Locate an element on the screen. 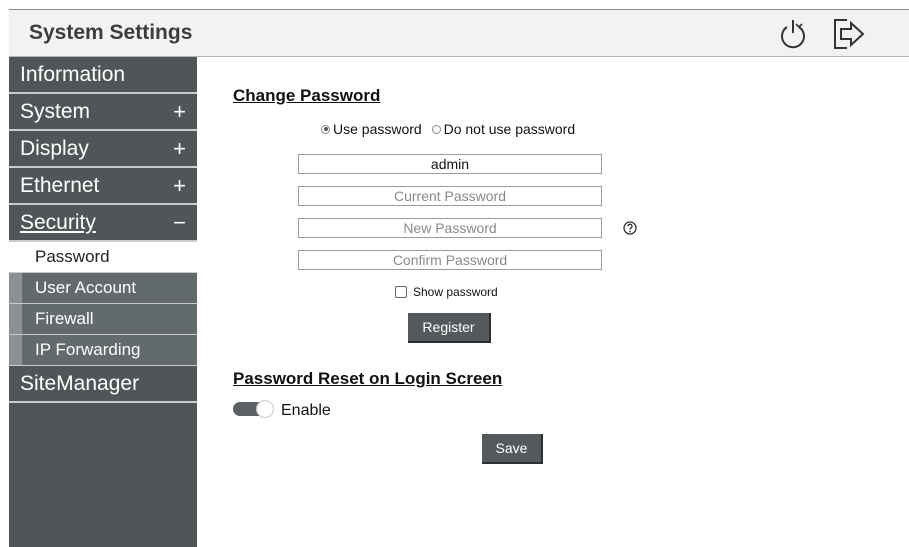 This screenshot has width=909, height=547. checkbox-icon is located at coordinates (401, 291).